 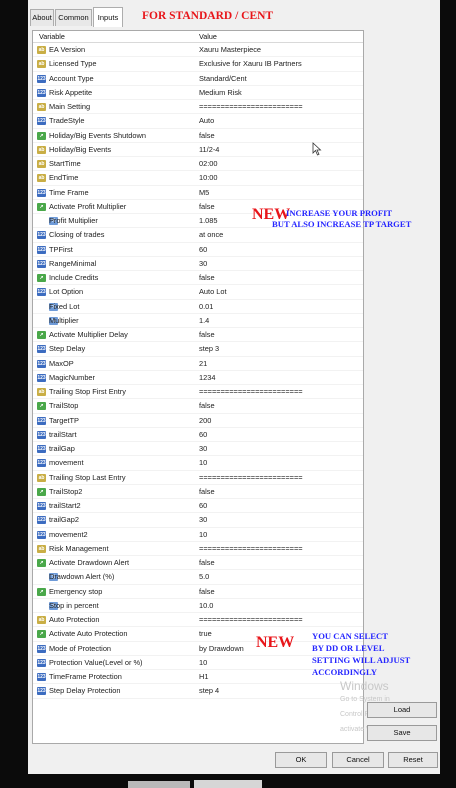 What do you see at coordinates (198, 506) in the screenshot?
I see `table-row: 123 trailStart2 60` at bounding box center [198, 506].